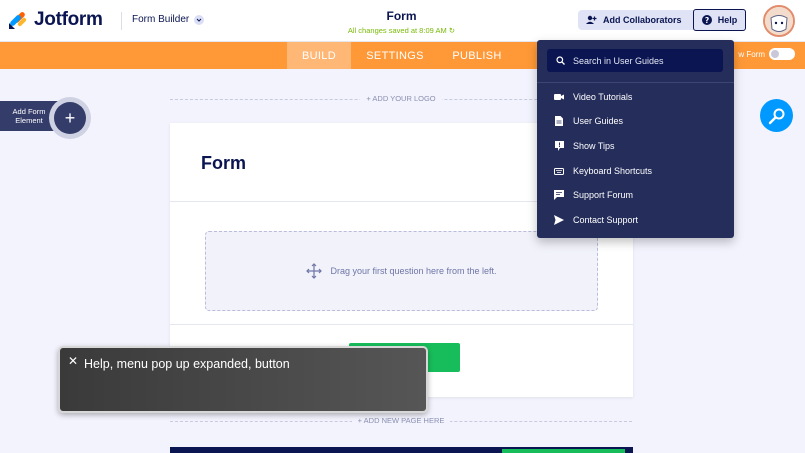 This screenshot has height=453, width=805. Describe the element at coordinates (563, 451) in the screenshot. I see `thank-you-page-accent` at that location.